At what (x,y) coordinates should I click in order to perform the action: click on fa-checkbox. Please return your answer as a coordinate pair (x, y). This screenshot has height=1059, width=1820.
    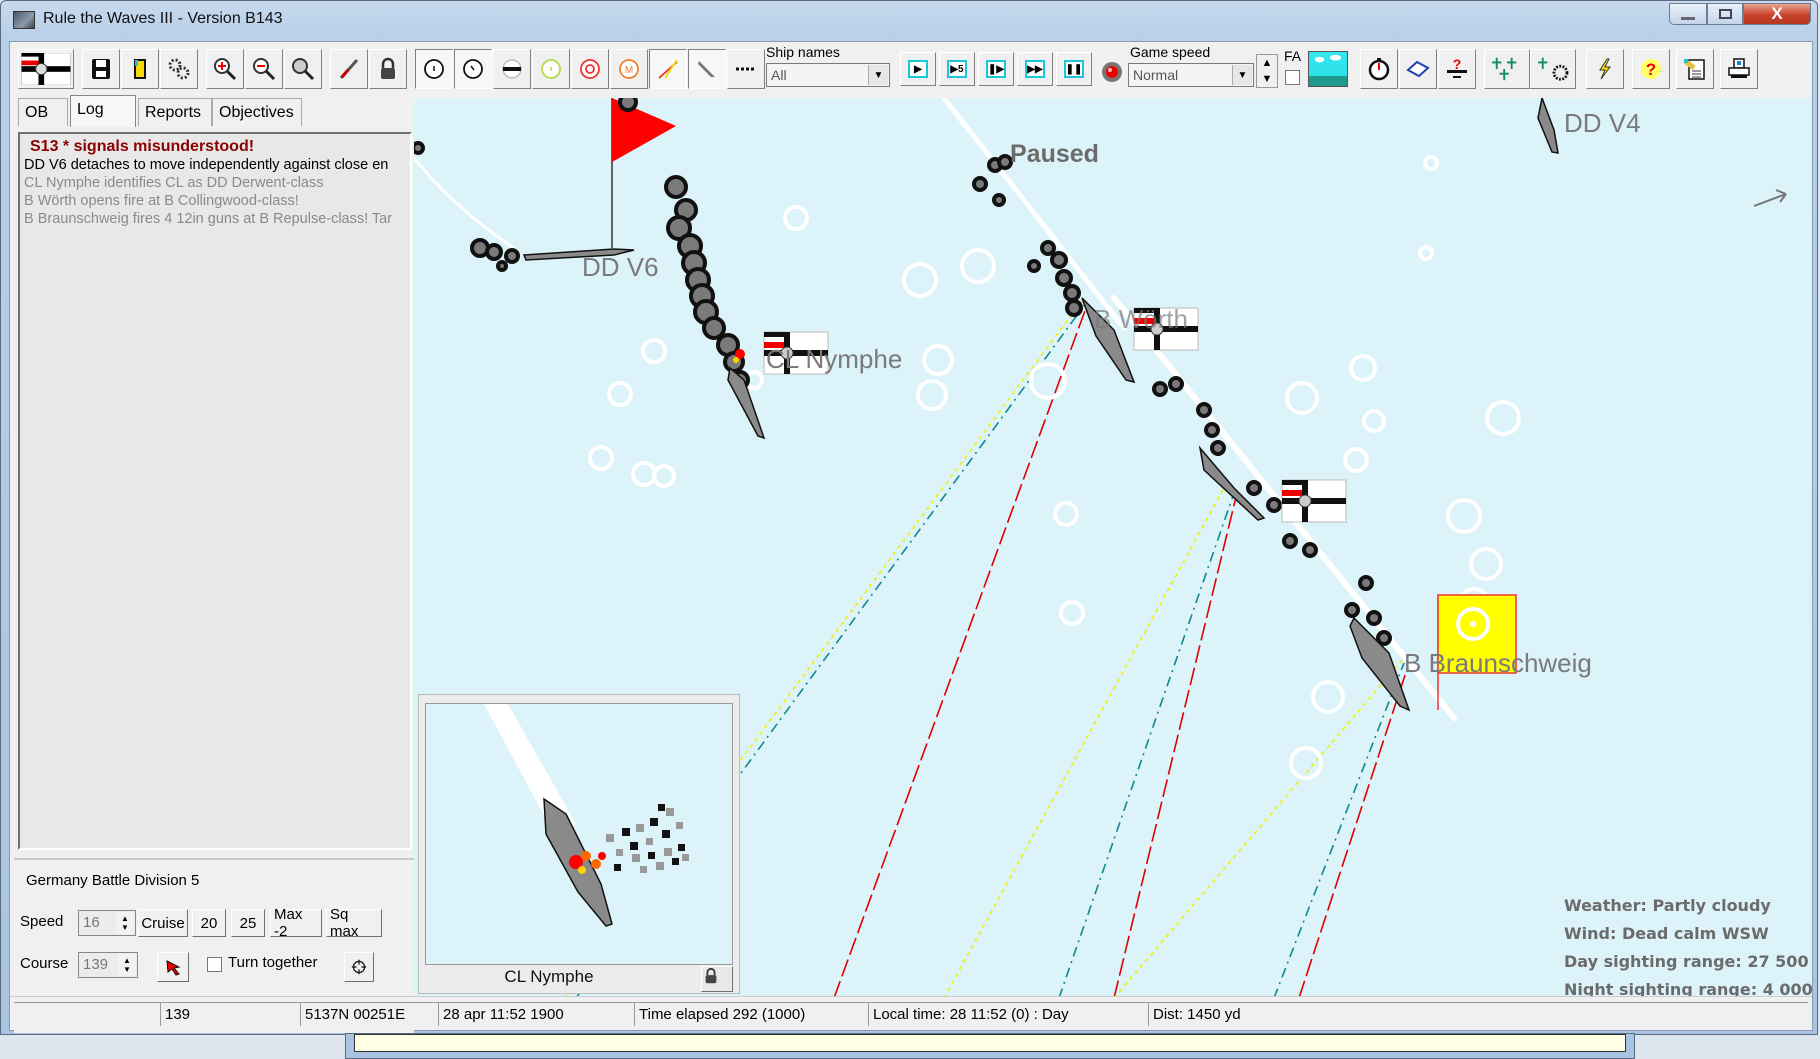
    Looking at the image, I should click on (1292, 77).